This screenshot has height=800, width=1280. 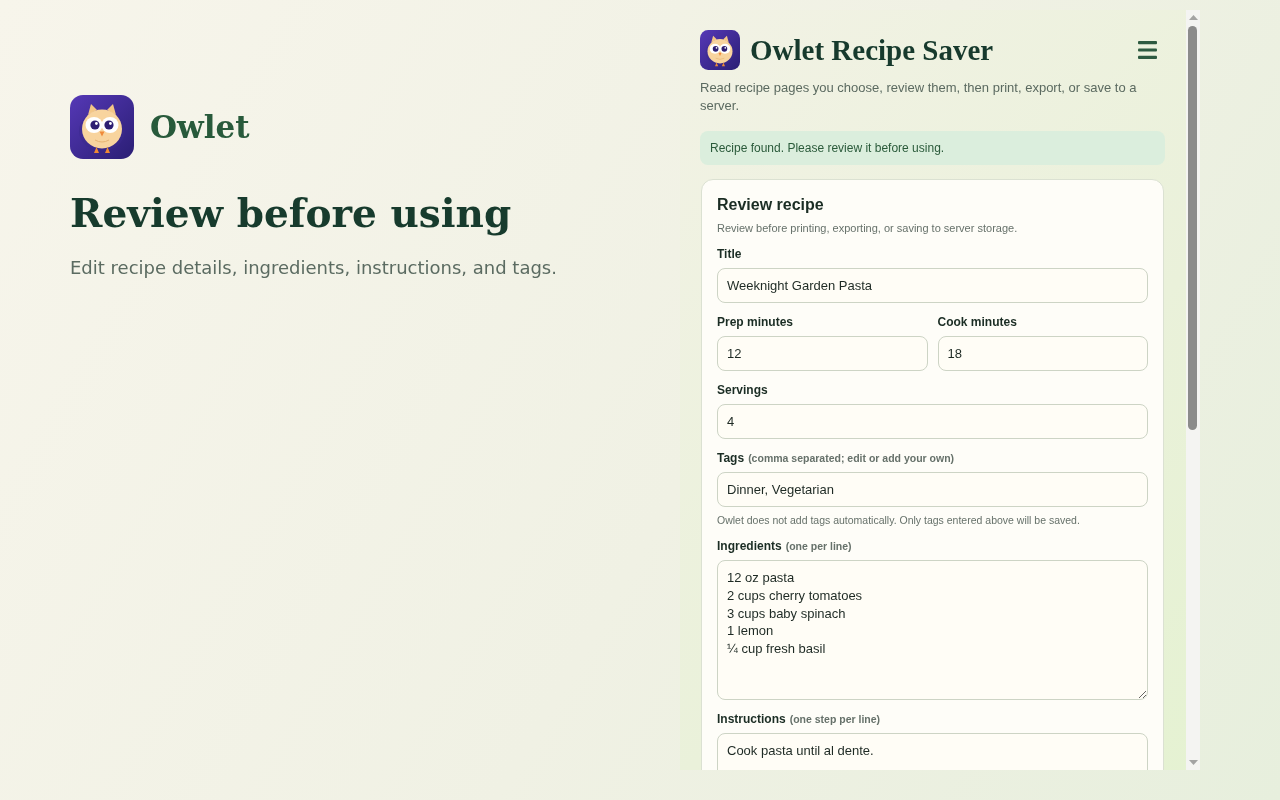 I want to click on field-hint: (comma separated; edit or add your own), so click(x=851, y=458).